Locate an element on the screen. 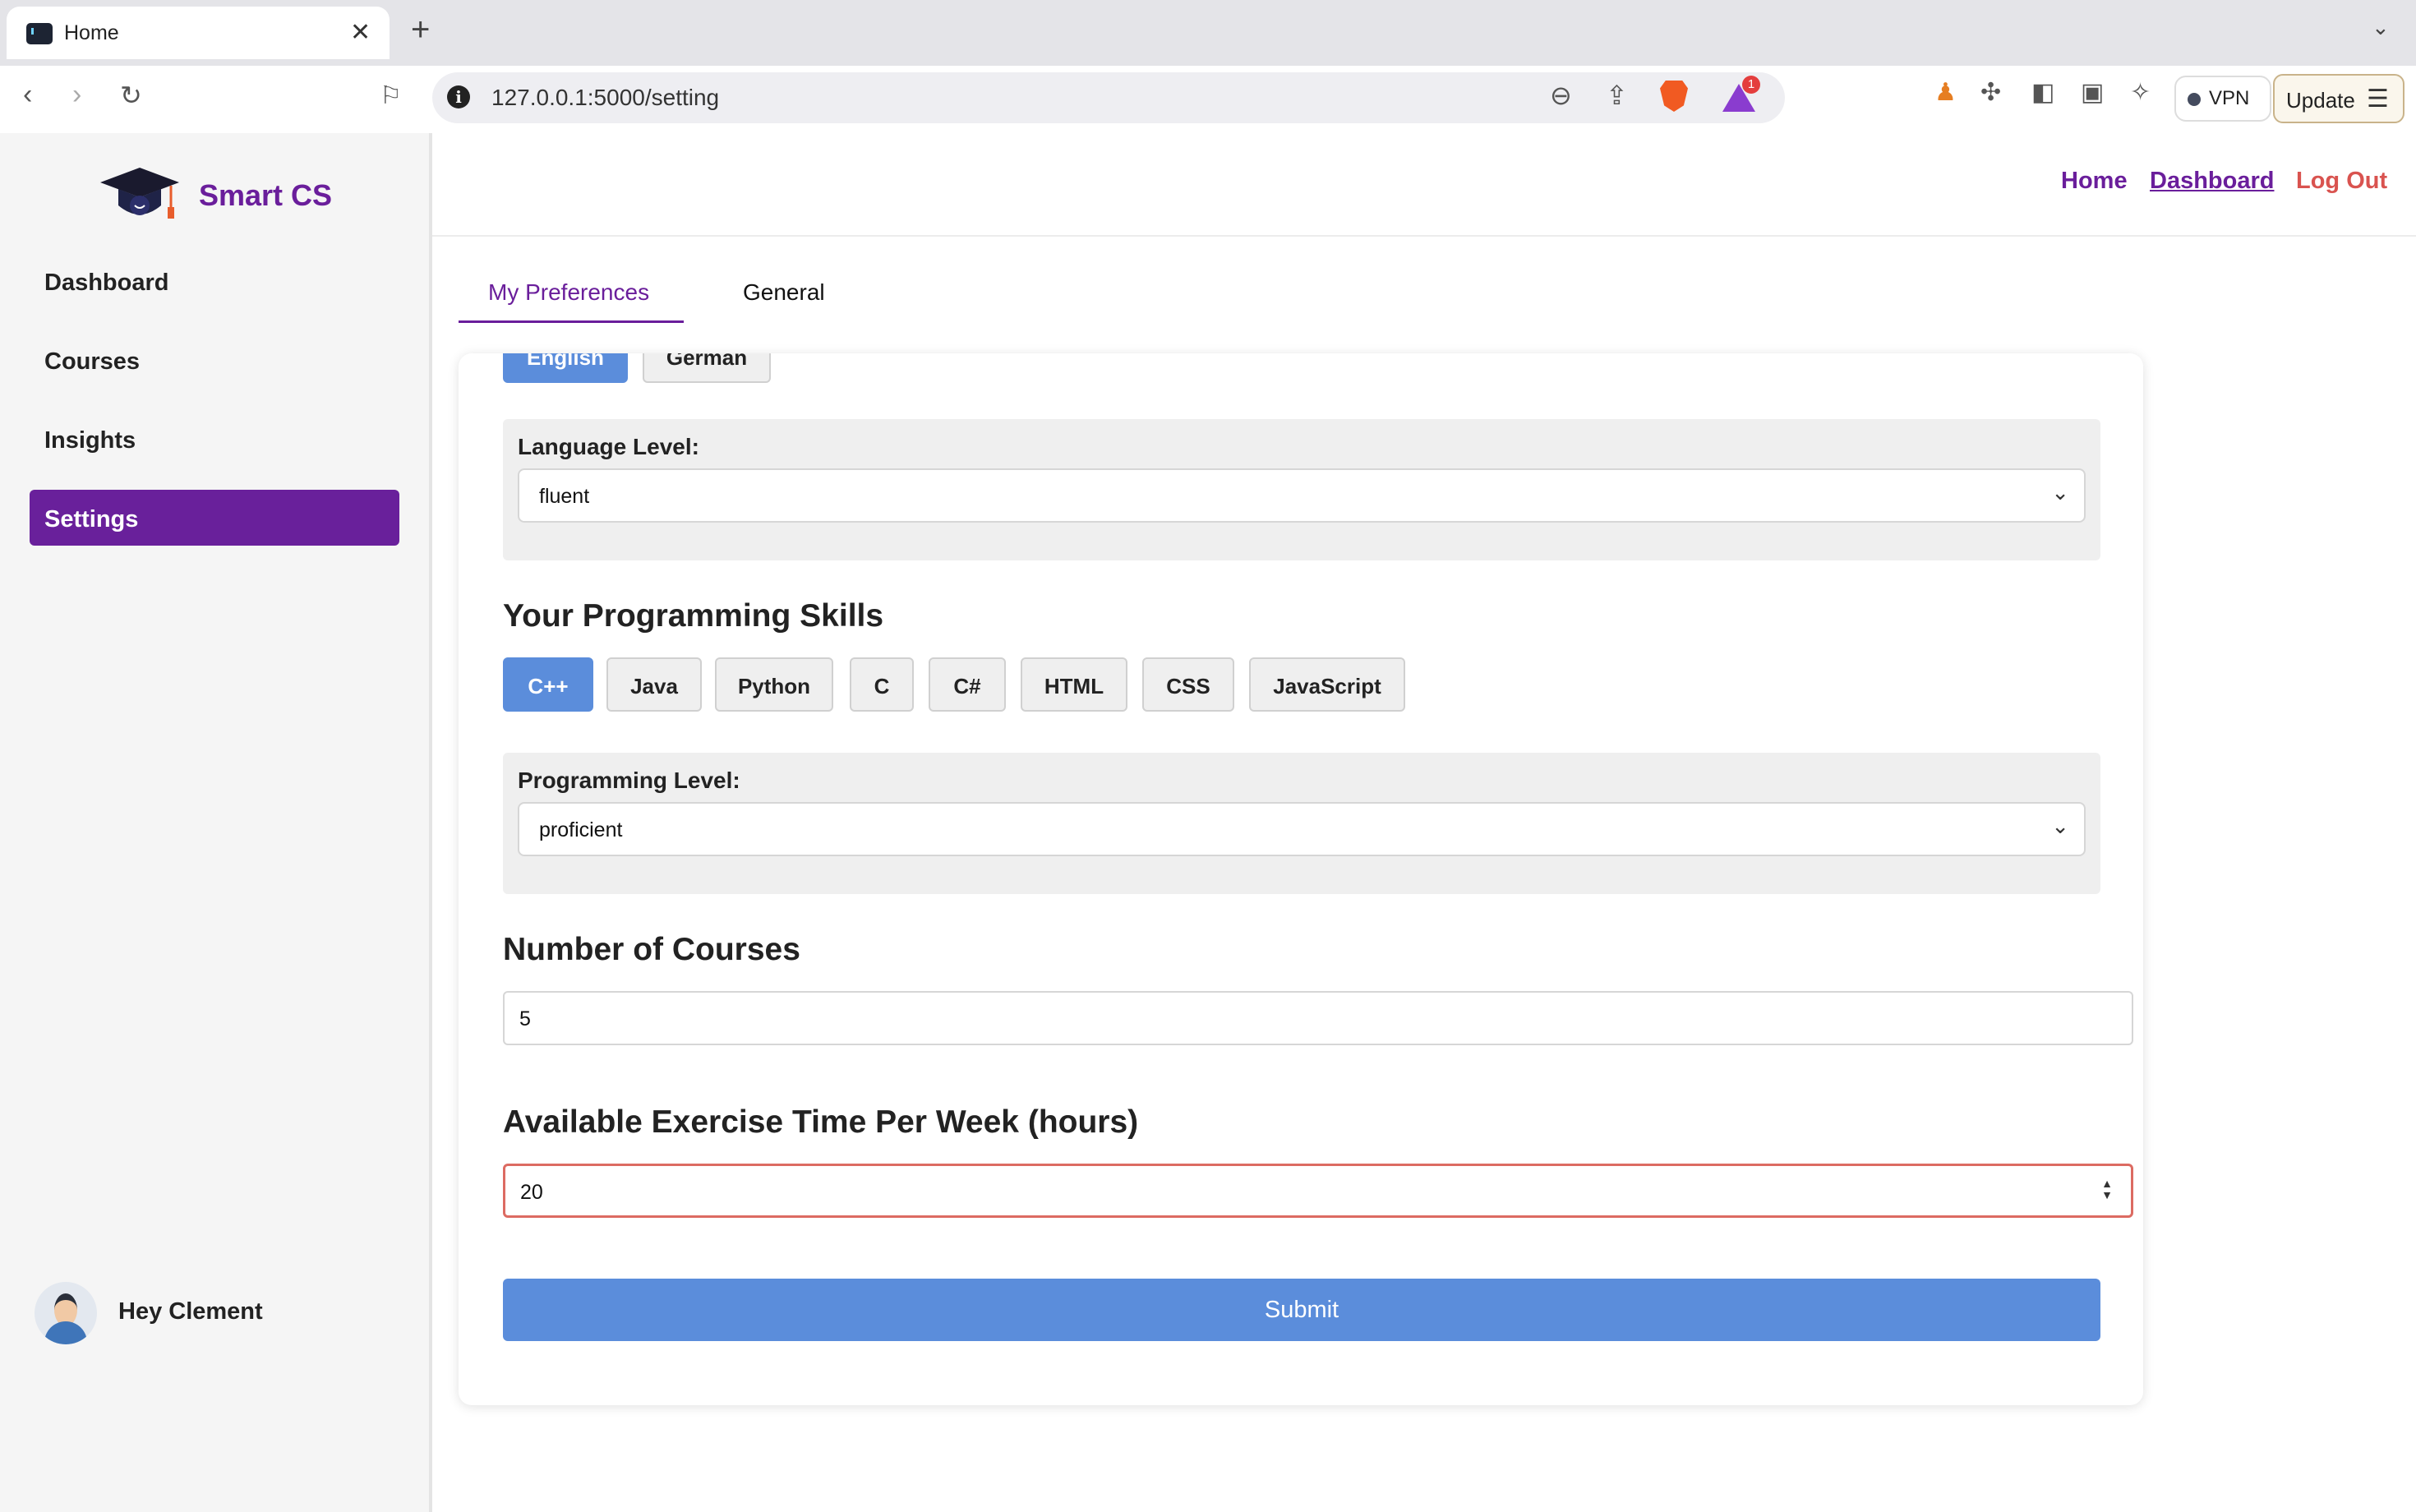  home-link: Home is located at coordinates (2095, 181).